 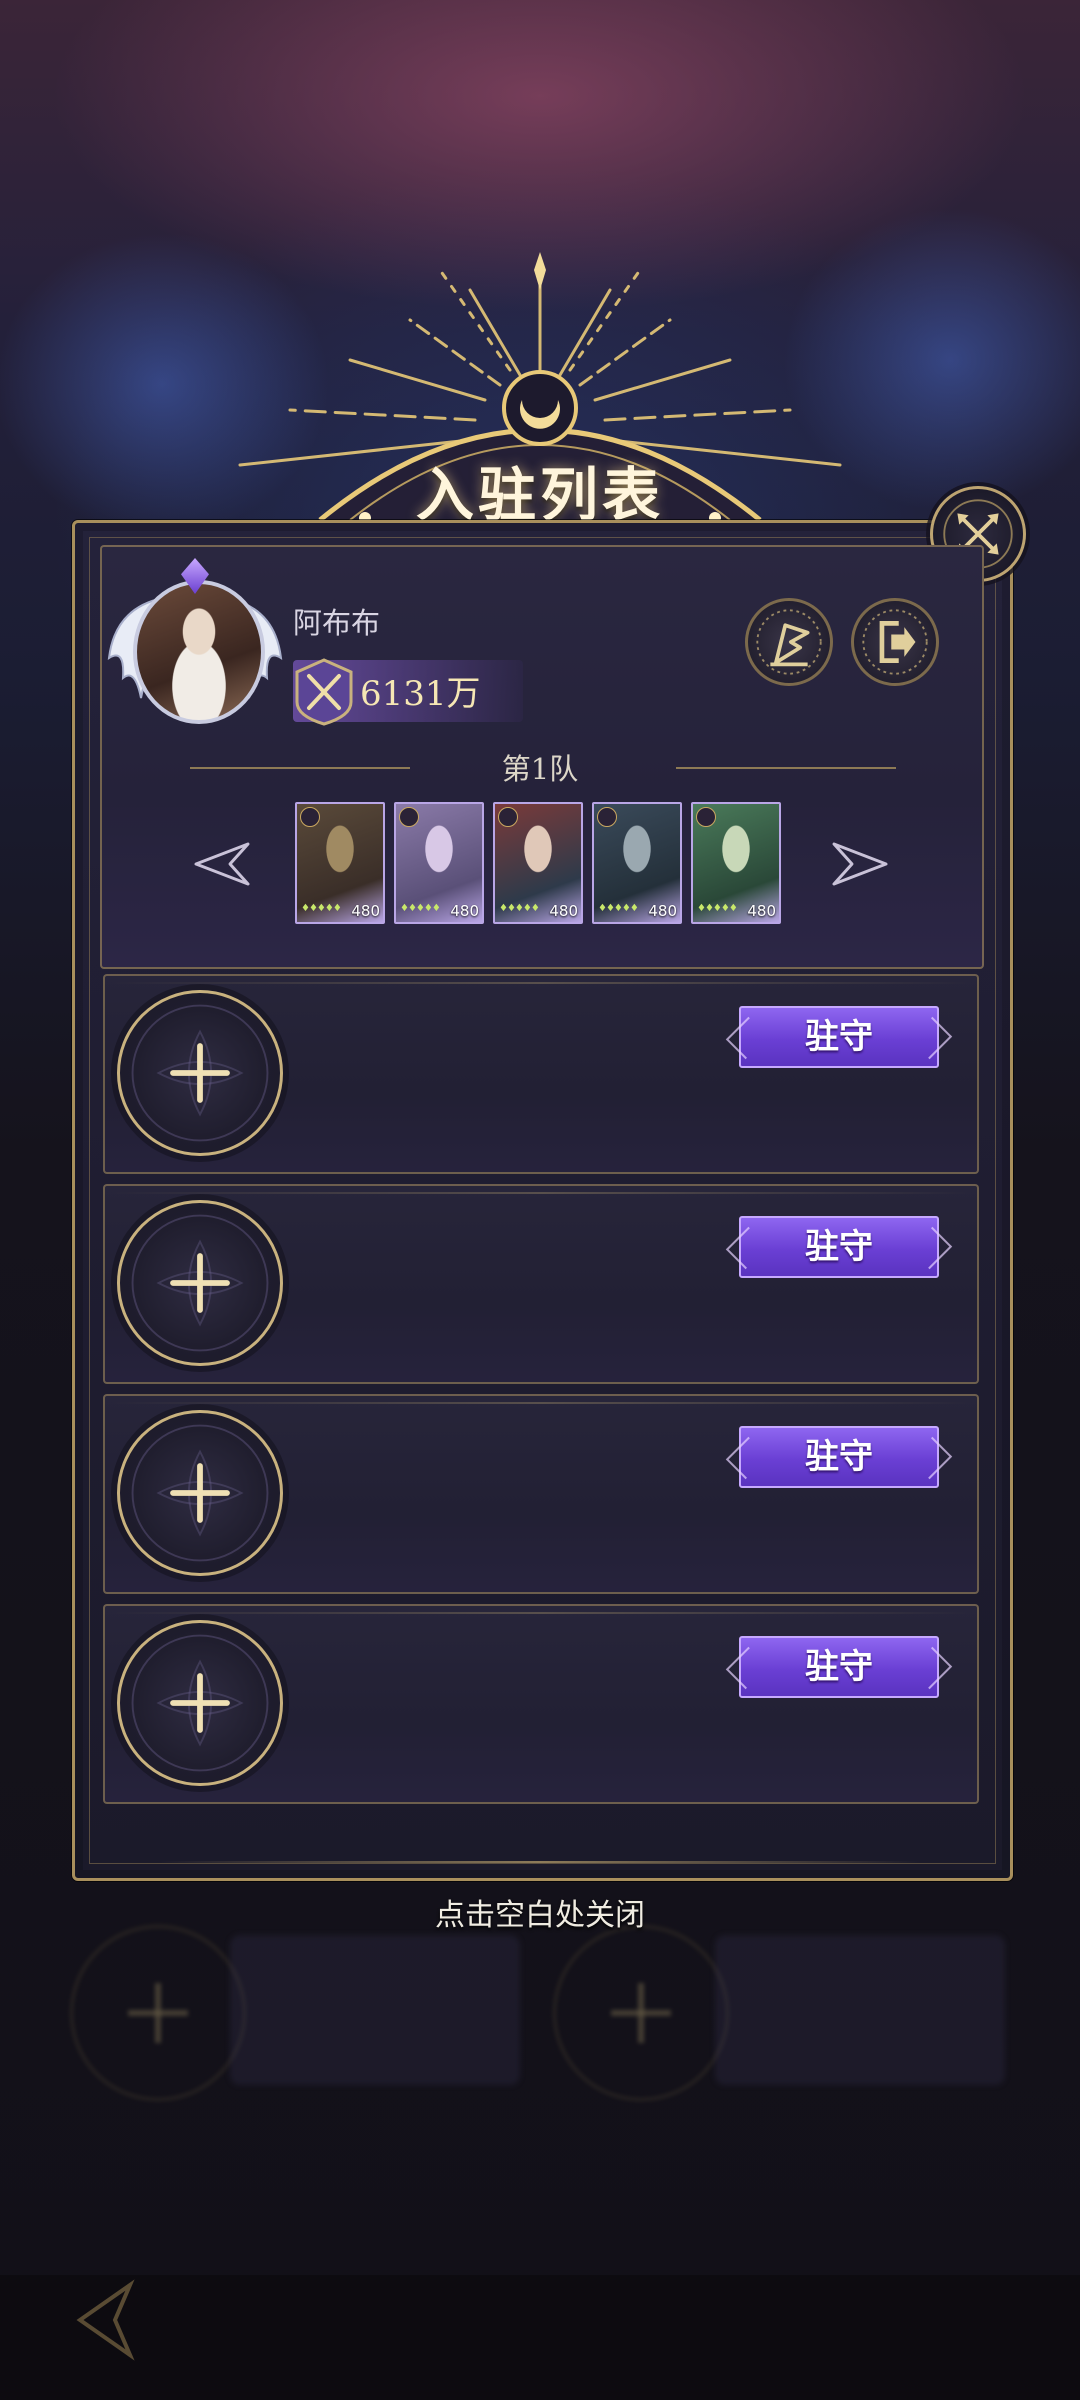 I want to click on flag-icon, so click(x=789, y=642).